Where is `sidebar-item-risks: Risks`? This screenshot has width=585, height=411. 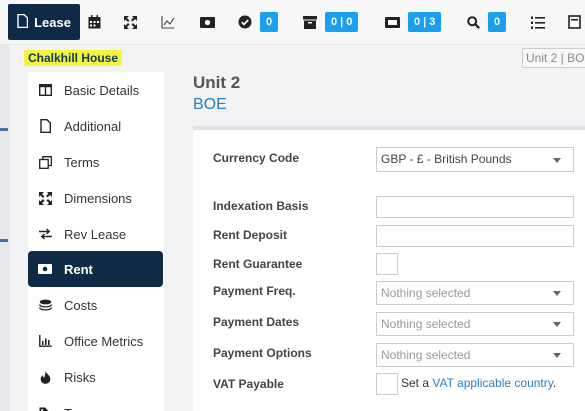
sidebar-item-risks: Risks is located at coordinates (95, 377).